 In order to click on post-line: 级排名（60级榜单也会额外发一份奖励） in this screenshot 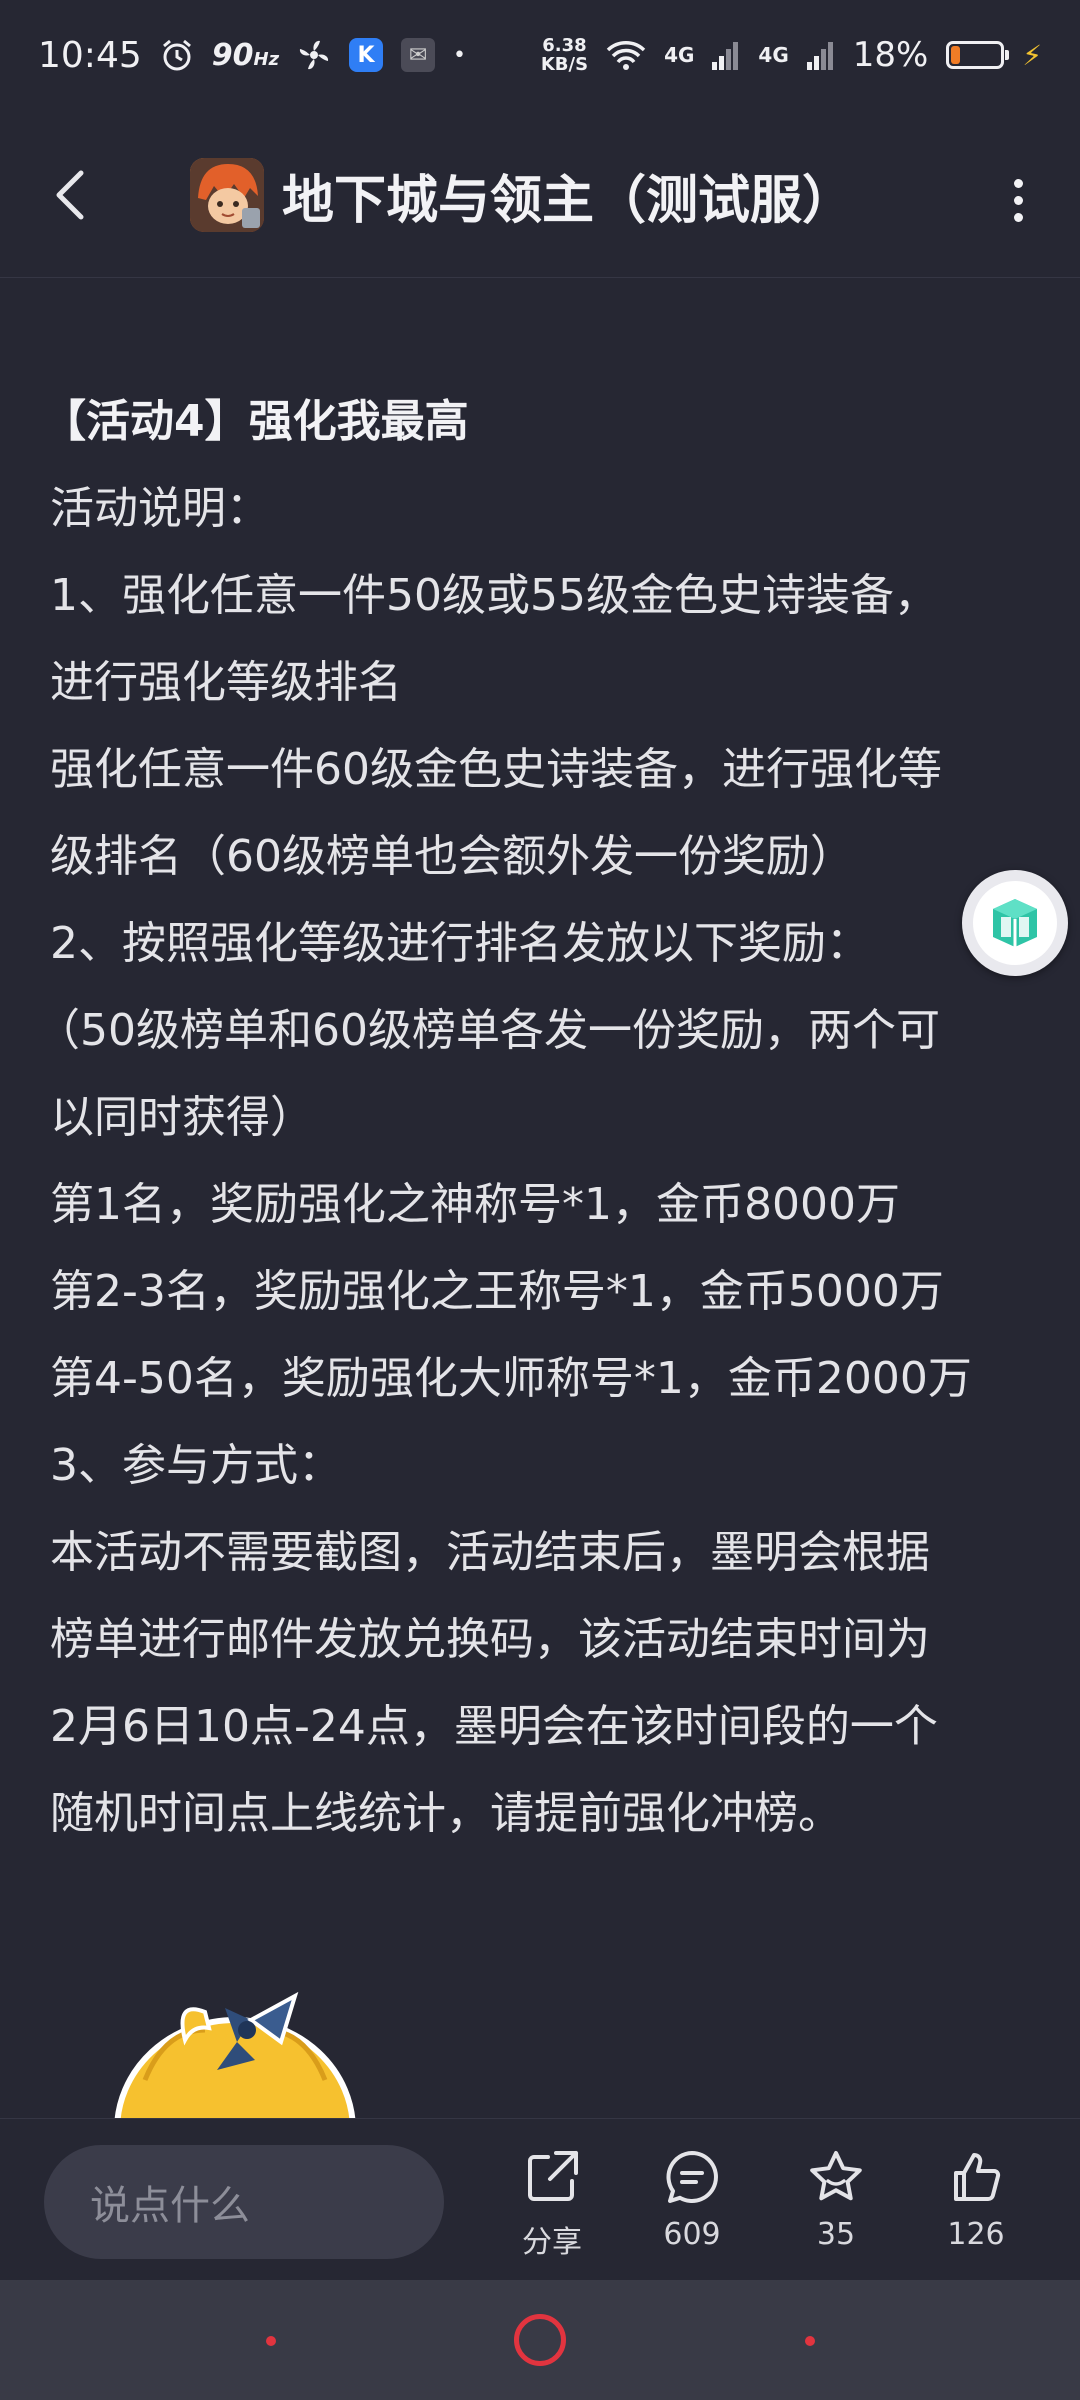, I will do `click(452, 856)`.